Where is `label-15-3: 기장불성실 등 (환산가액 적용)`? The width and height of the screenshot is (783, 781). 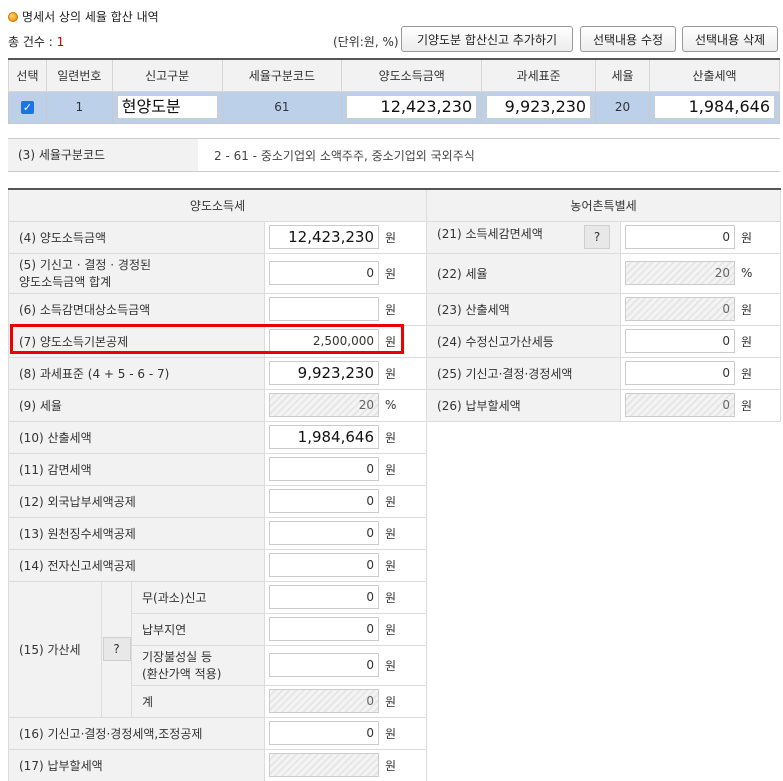
label-15-3: 기장불성실 등 (환산가액 적용) is located at coordinates (198, 665).